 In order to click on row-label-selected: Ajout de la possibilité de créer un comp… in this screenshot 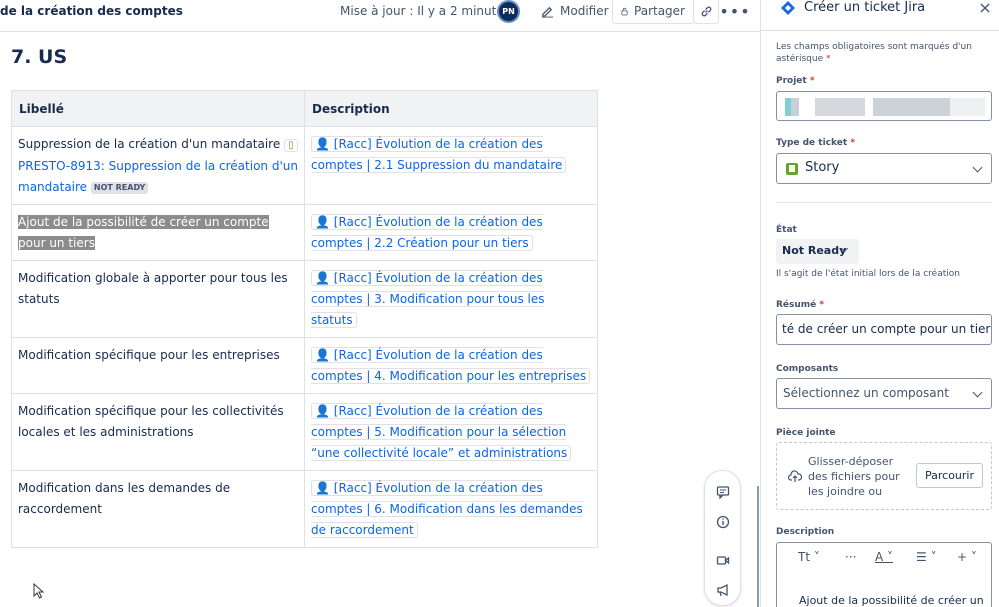, I will do `click(143, 232)`.